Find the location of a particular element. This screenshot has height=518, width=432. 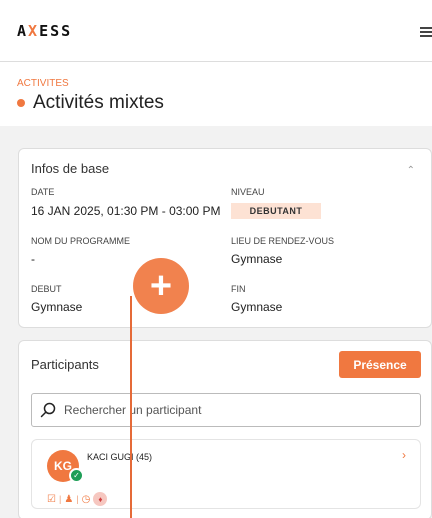

page-title: Activités mixtes is located at coordinates (90, 103).